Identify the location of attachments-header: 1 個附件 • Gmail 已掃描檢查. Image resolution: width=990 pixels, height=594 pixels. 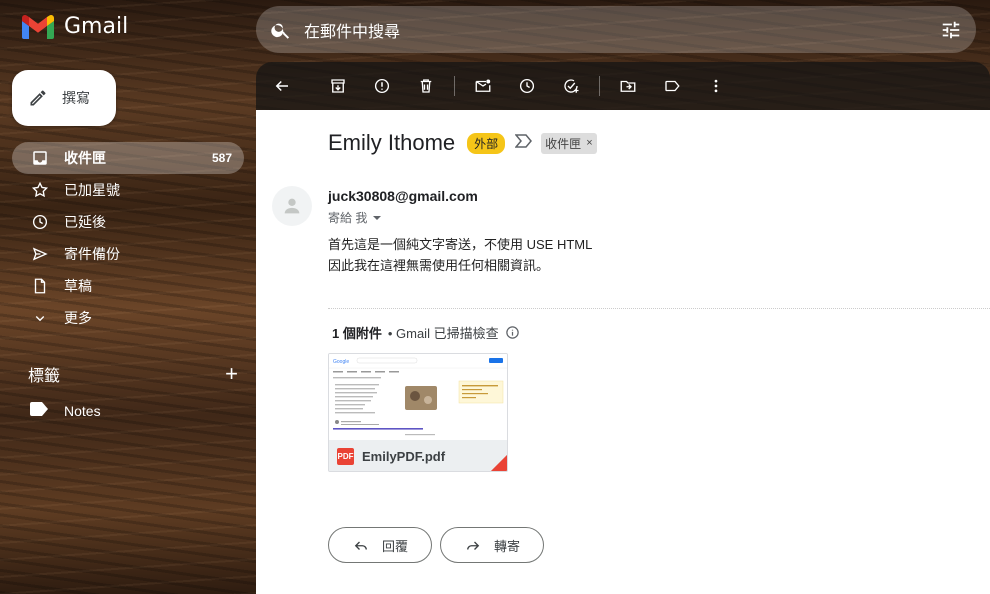
(426, 332).